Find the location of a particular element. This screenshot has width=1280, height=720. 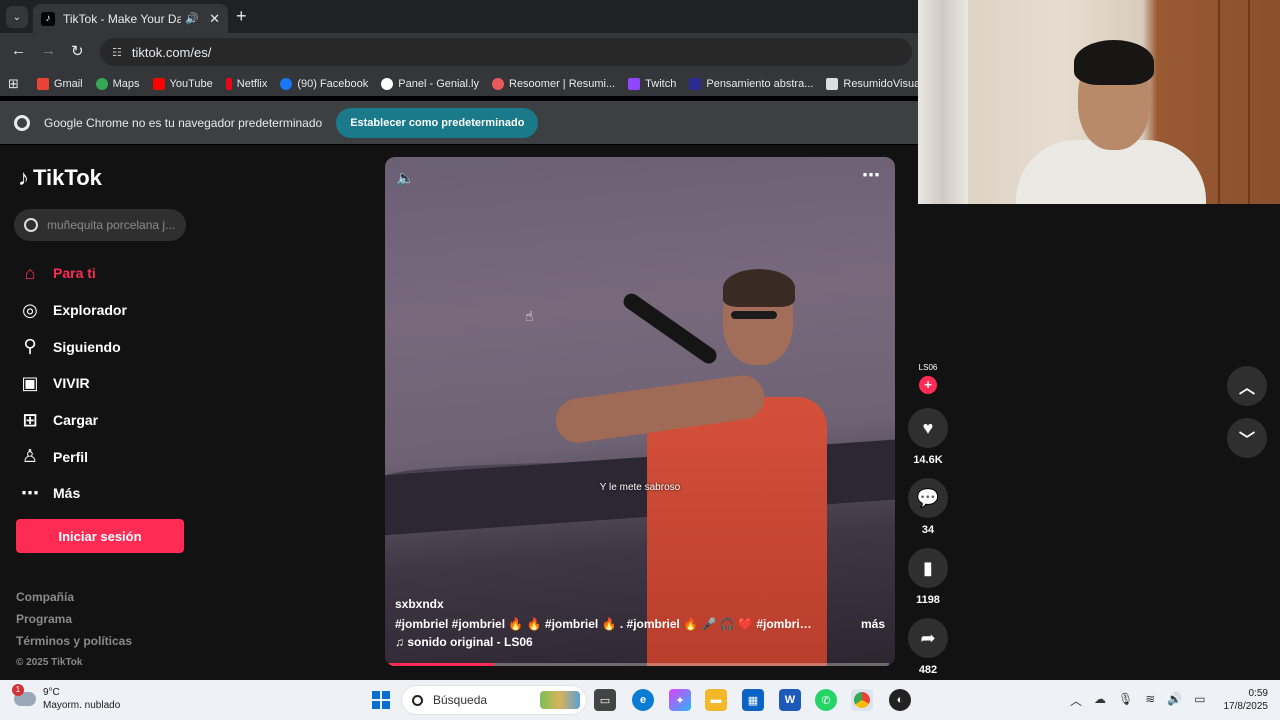

hand-cursor-icon: ☝ is located at coordinates (529, 316).